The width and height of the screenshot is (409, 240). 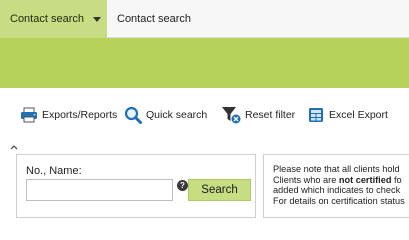 What do you see at coordinates (133, 115) in the screenshot?
I see `magnifier-icon` at bounding box center [133, 115].